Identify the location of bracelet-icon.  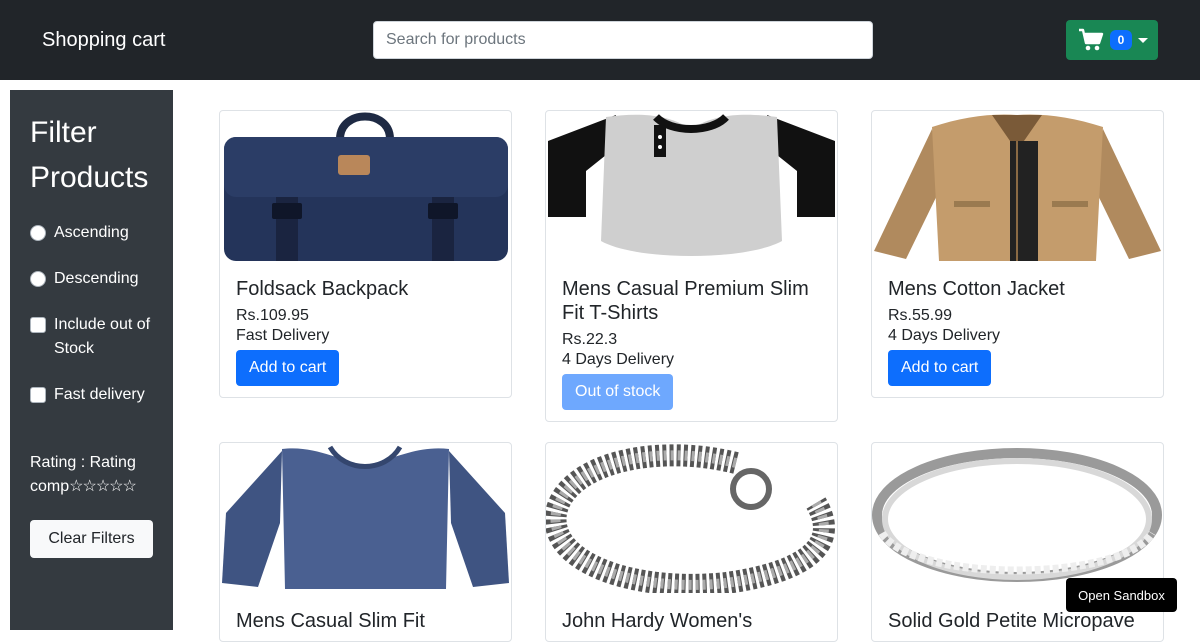
(690, 518).